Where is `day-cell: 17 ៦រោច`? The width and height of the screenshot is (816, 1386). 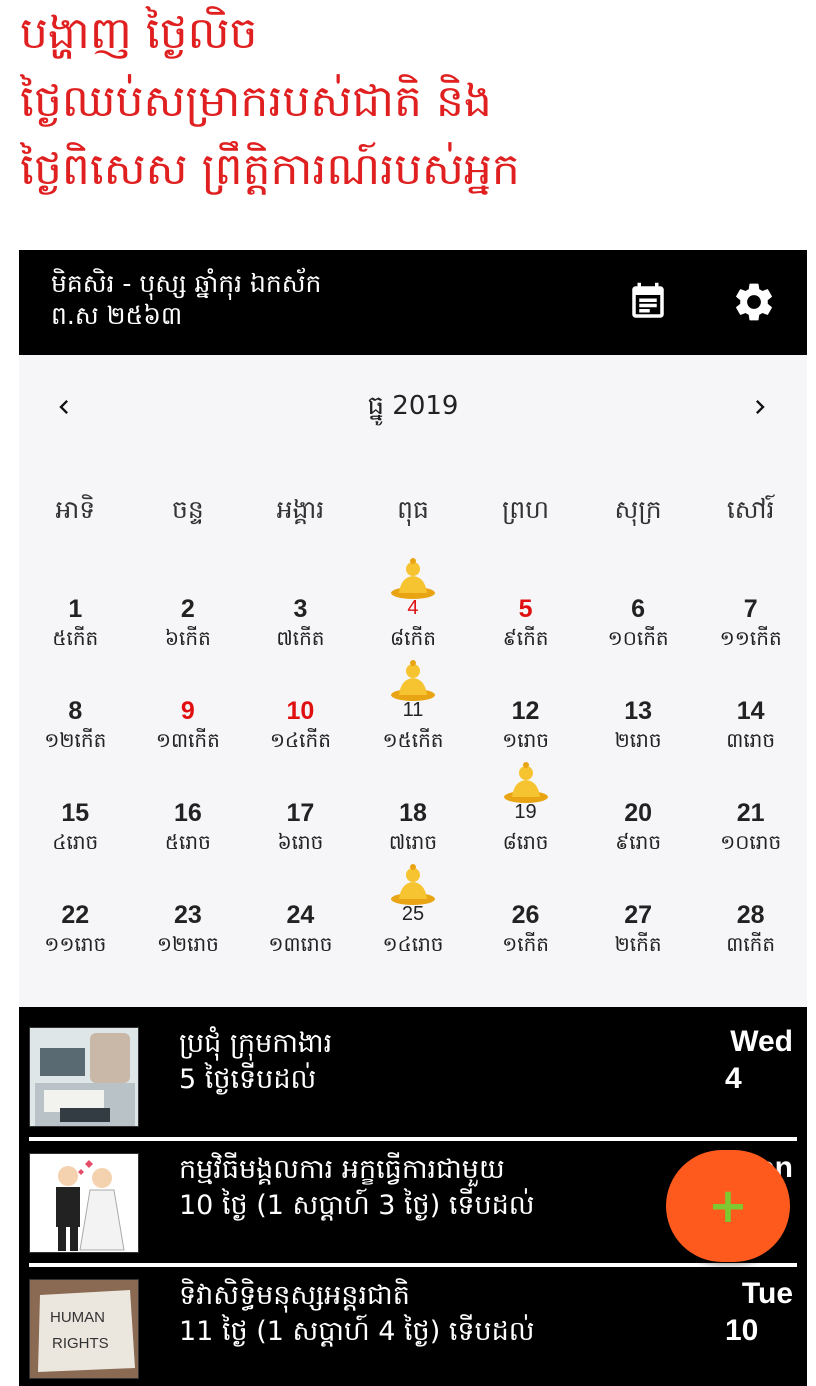 day-cell: 17 ៦រោច is located at coordinates (300, 810).